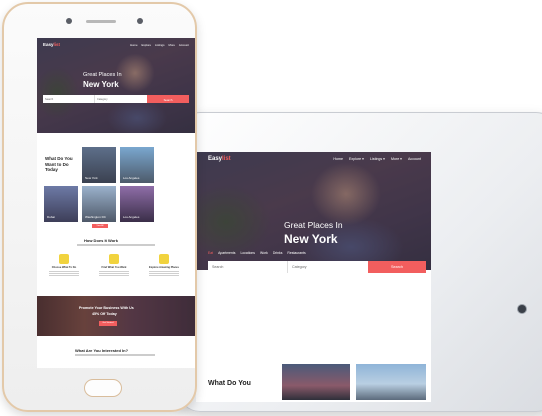  I want to click on promo-button: Get Started, so click(108, 323).